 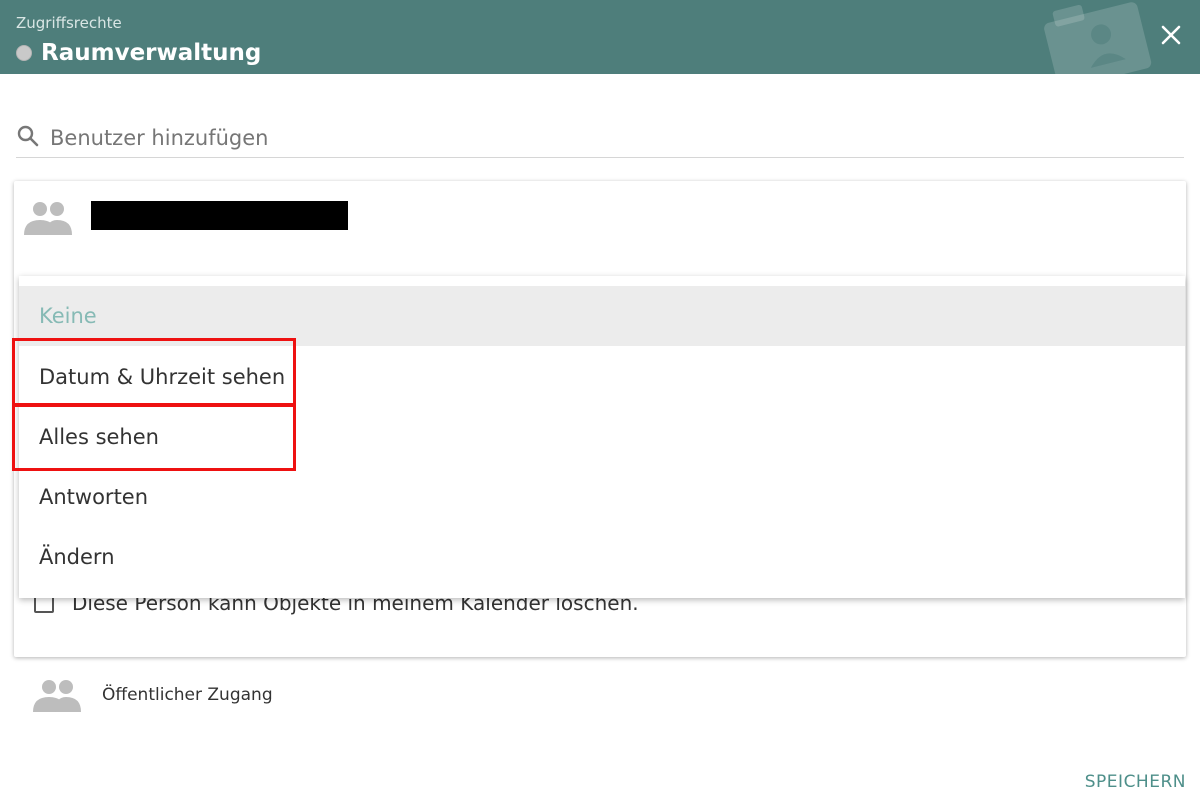 I want to click on dialog-title-row: Raumverwaltung, so click(x=138, y=53).